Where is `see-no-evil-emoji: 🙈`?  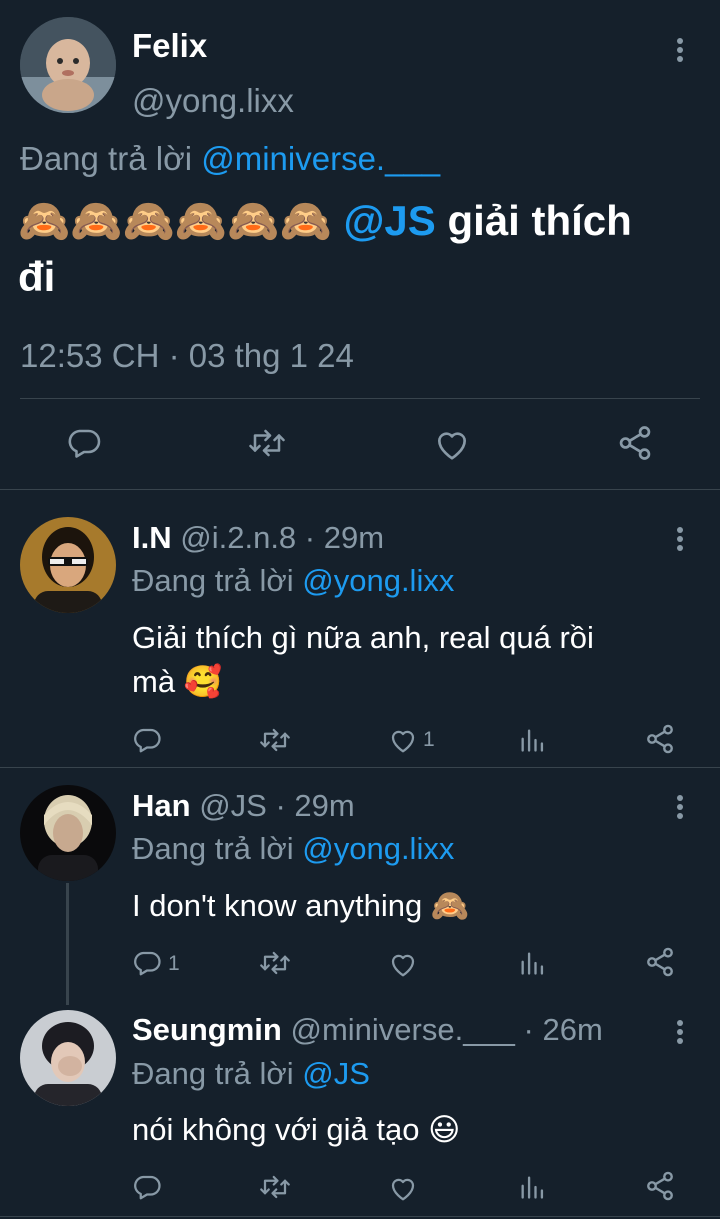 see-no-evil-emoji: 🙈 is located at coordinates (450, 906).